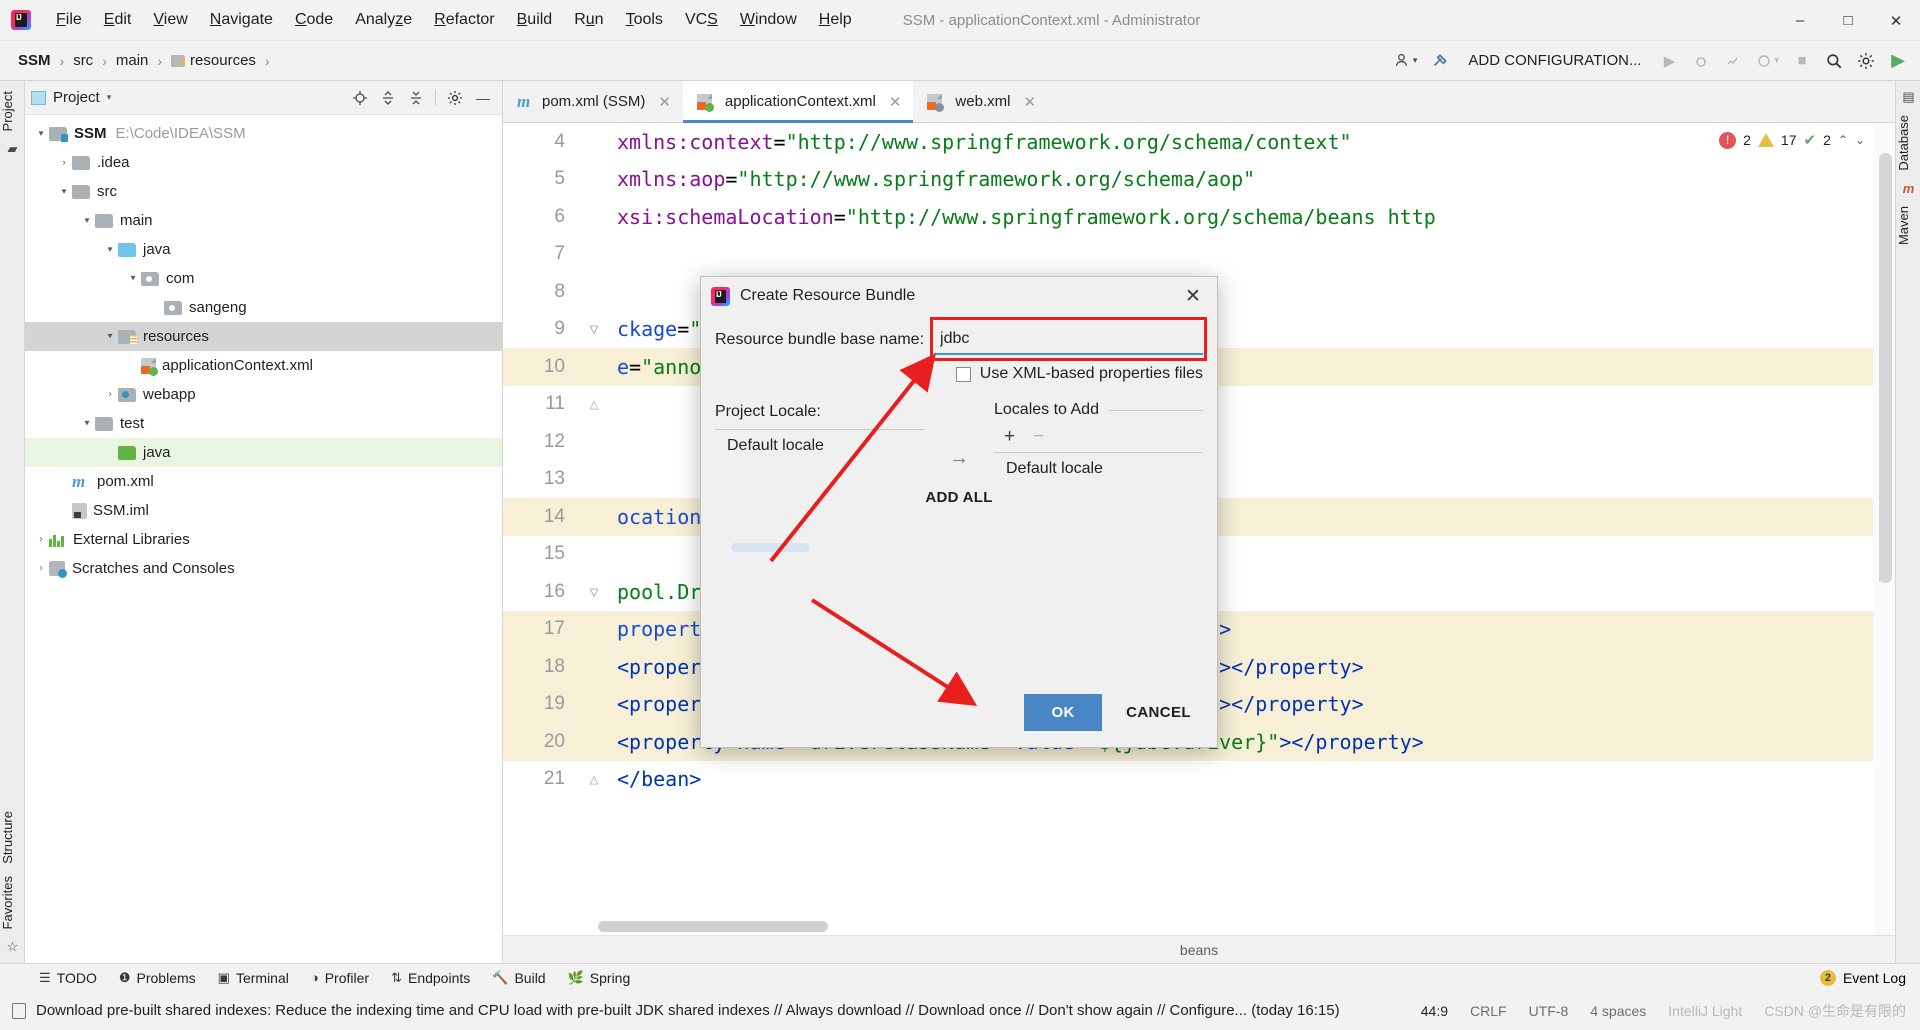 The width and height of the screenshot is (1920, 1030). Describe the element at coordinates (1098, 465) in the screenshot. I see `locales-to-add-item: Default locale` at that location.